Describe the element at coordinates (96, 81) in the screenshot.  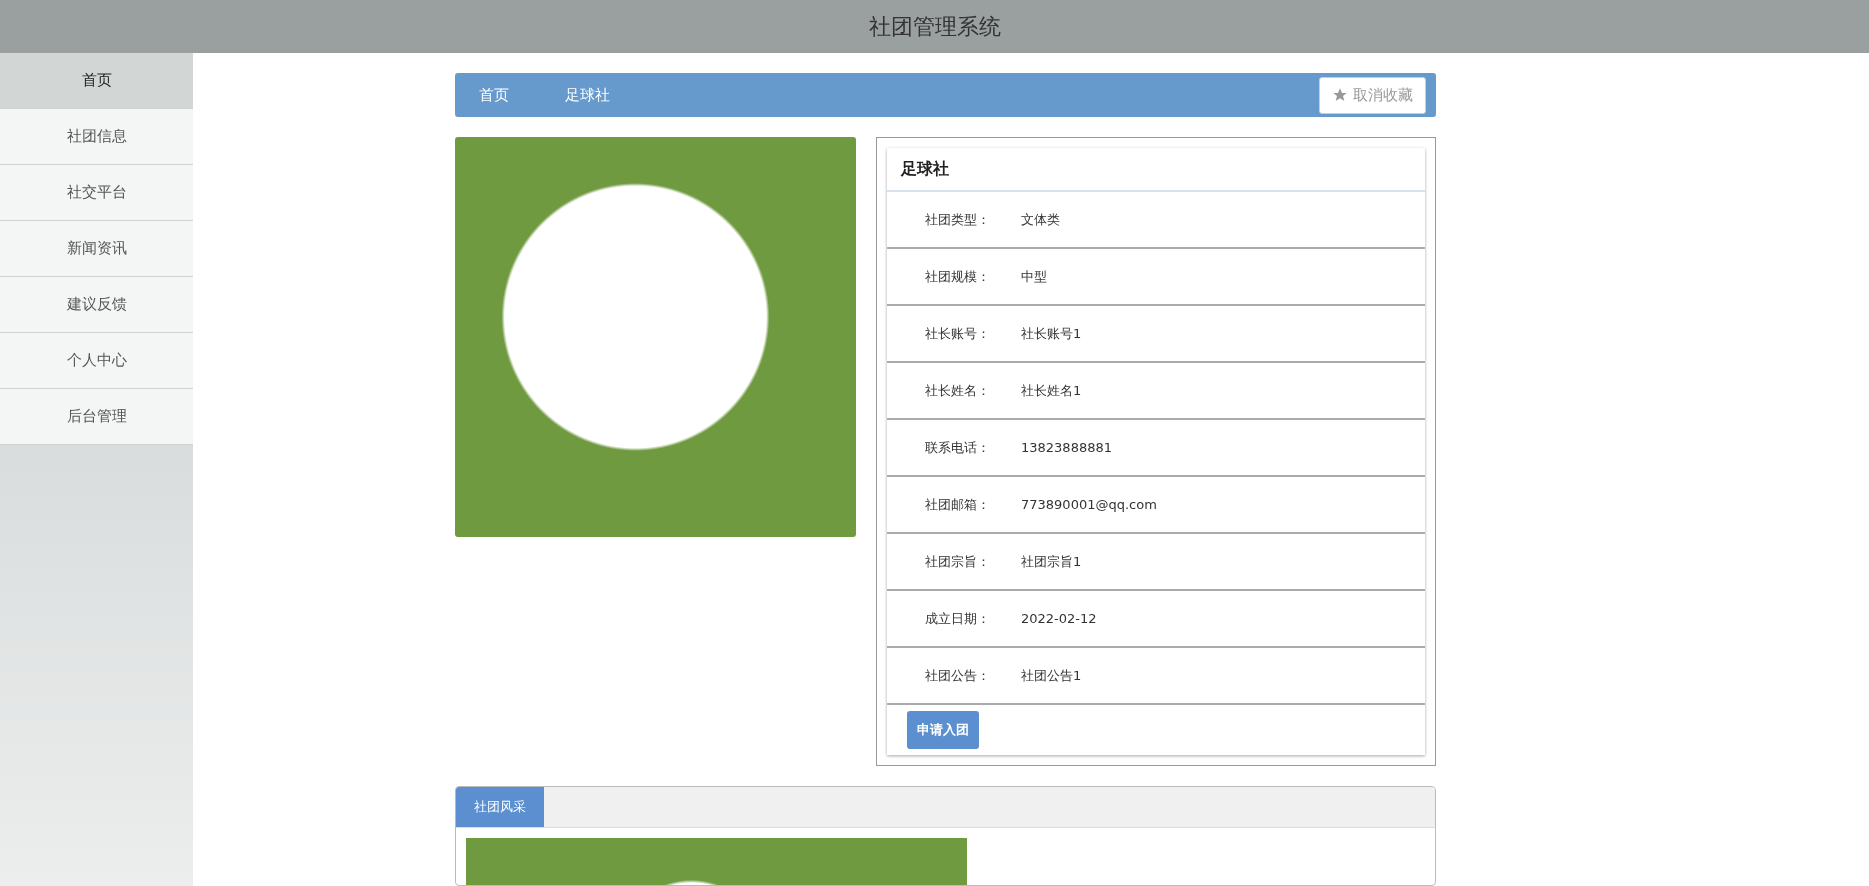
I see `sidebar-item: 首页` at that location.